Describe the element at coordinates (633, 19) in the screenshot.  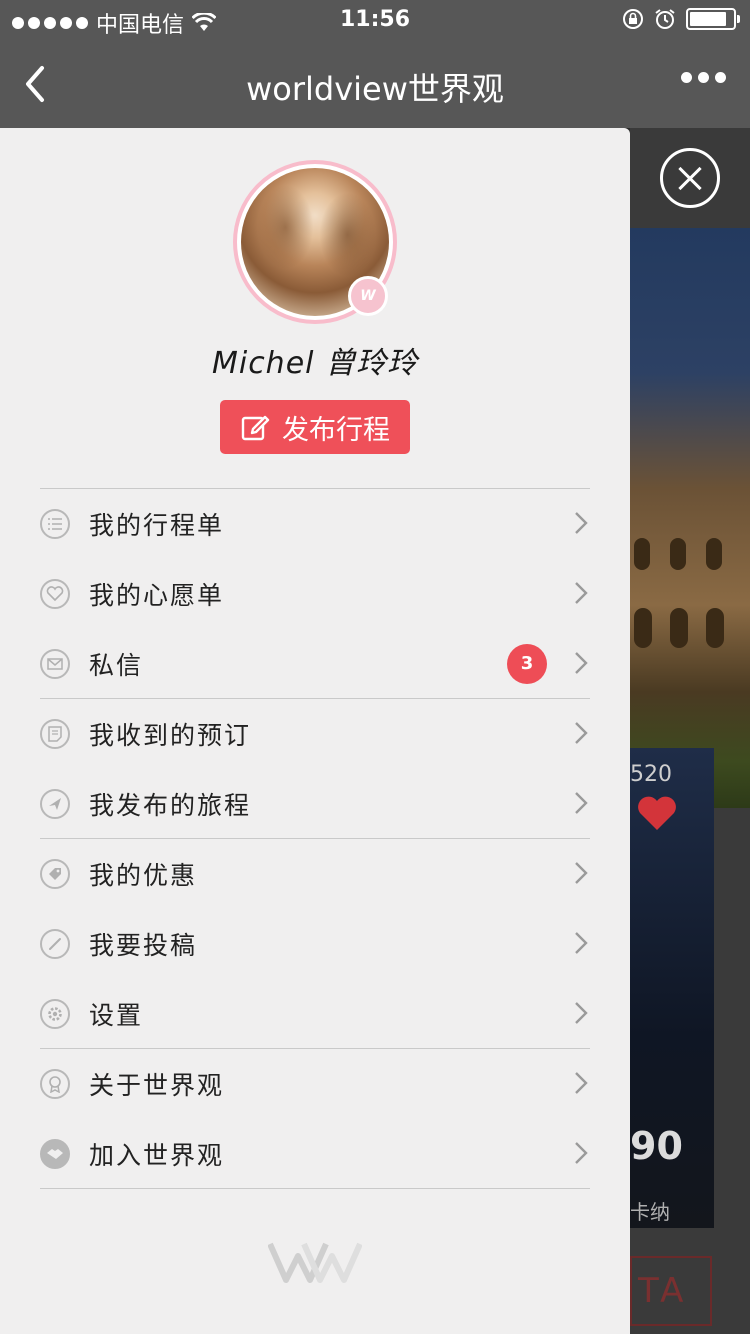
I see `rotation-lock-icon` at that location.